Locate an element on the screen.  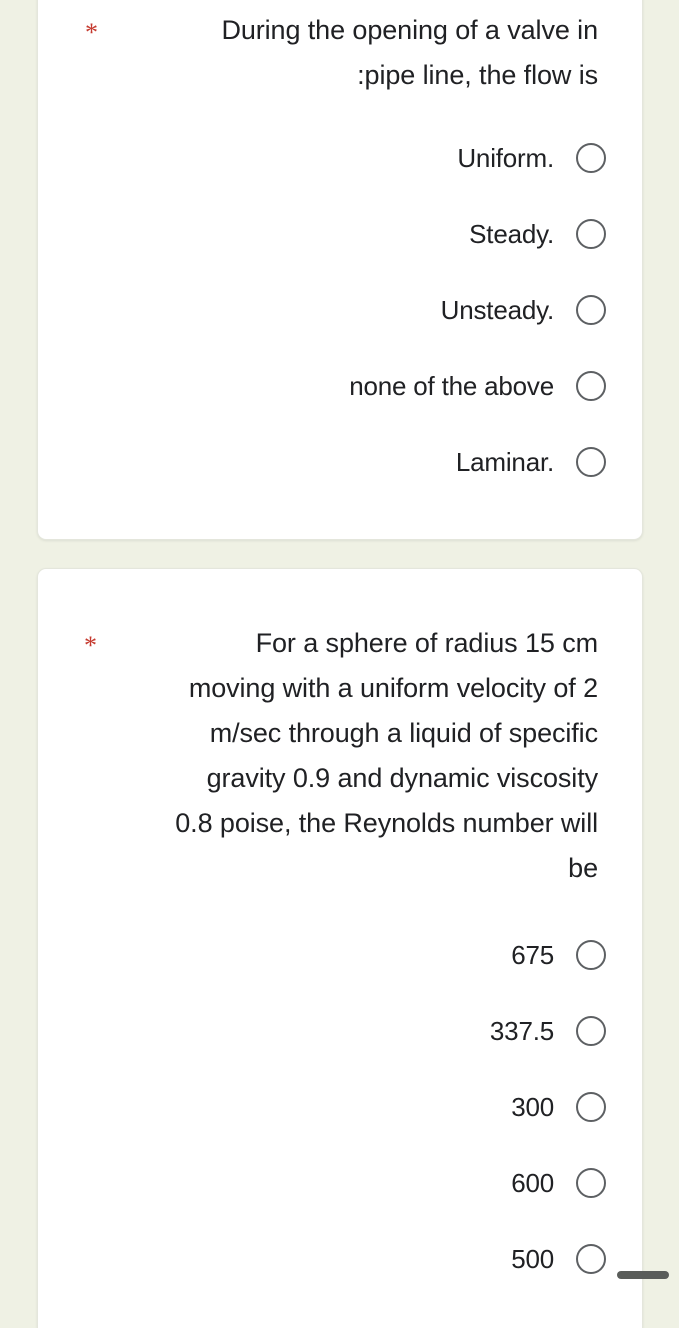
option-label: Laminar. is located at coordinates (504, 462).